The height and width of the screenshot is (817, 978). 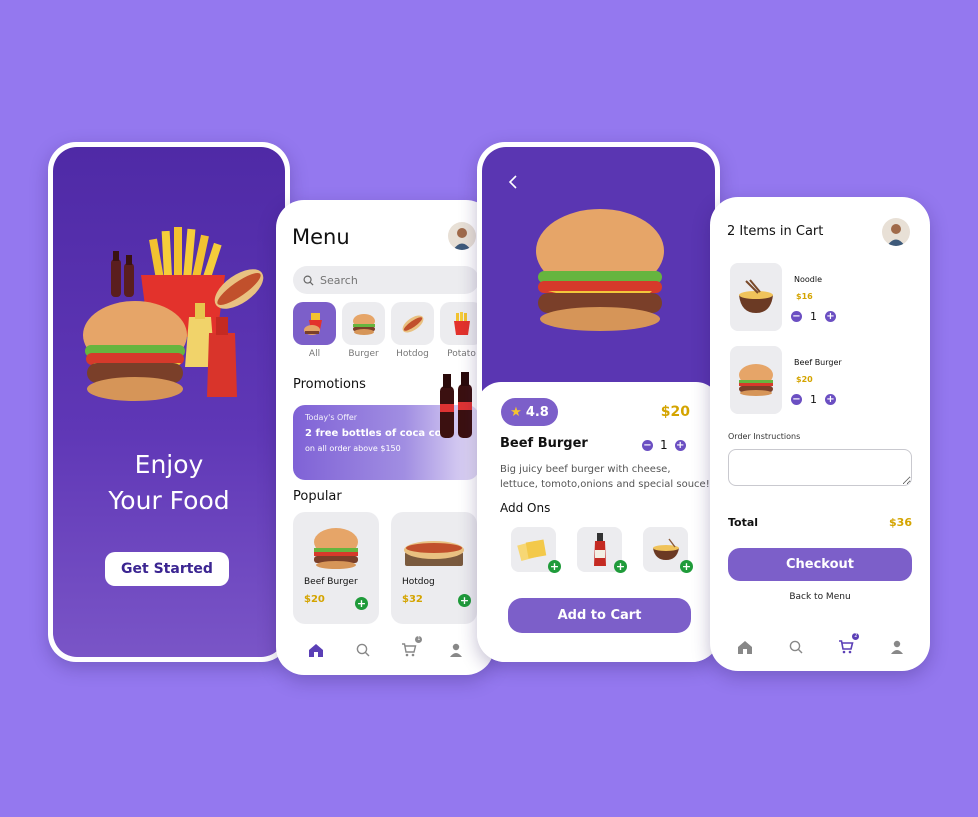 I want to click on popular-title: Popular, so click(x=317, y=496).